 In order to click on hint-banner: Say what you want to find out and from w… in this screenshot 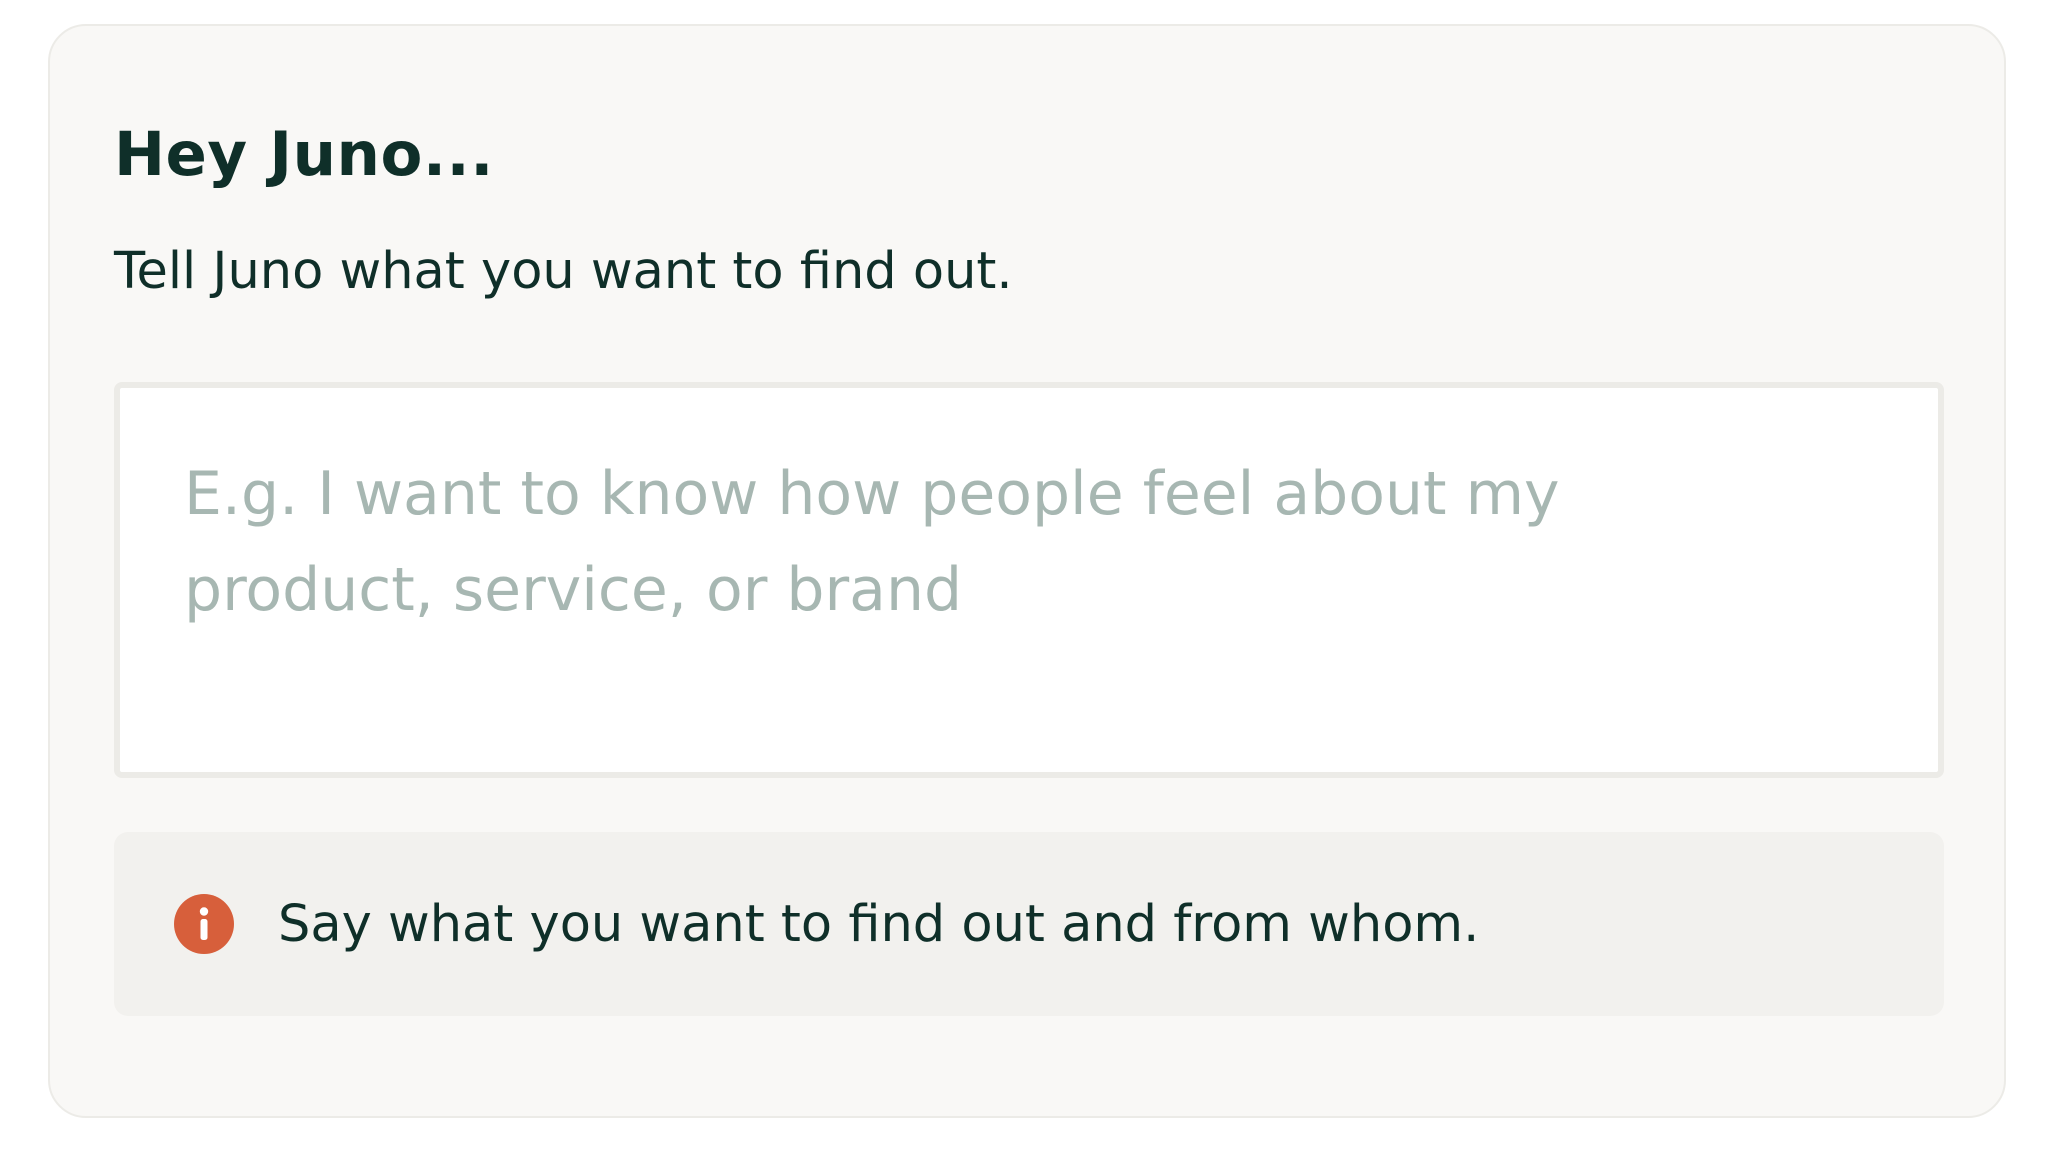, I will do `click(1029, 924)`.